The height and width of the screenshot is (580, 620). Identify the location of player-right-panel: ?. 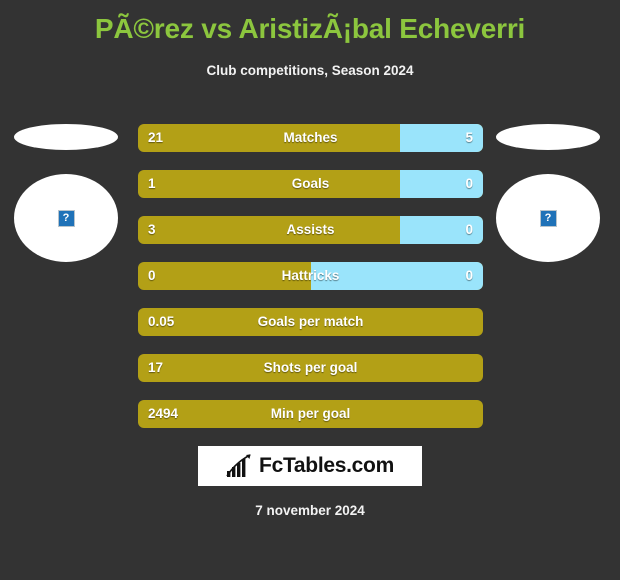
(551, 190).